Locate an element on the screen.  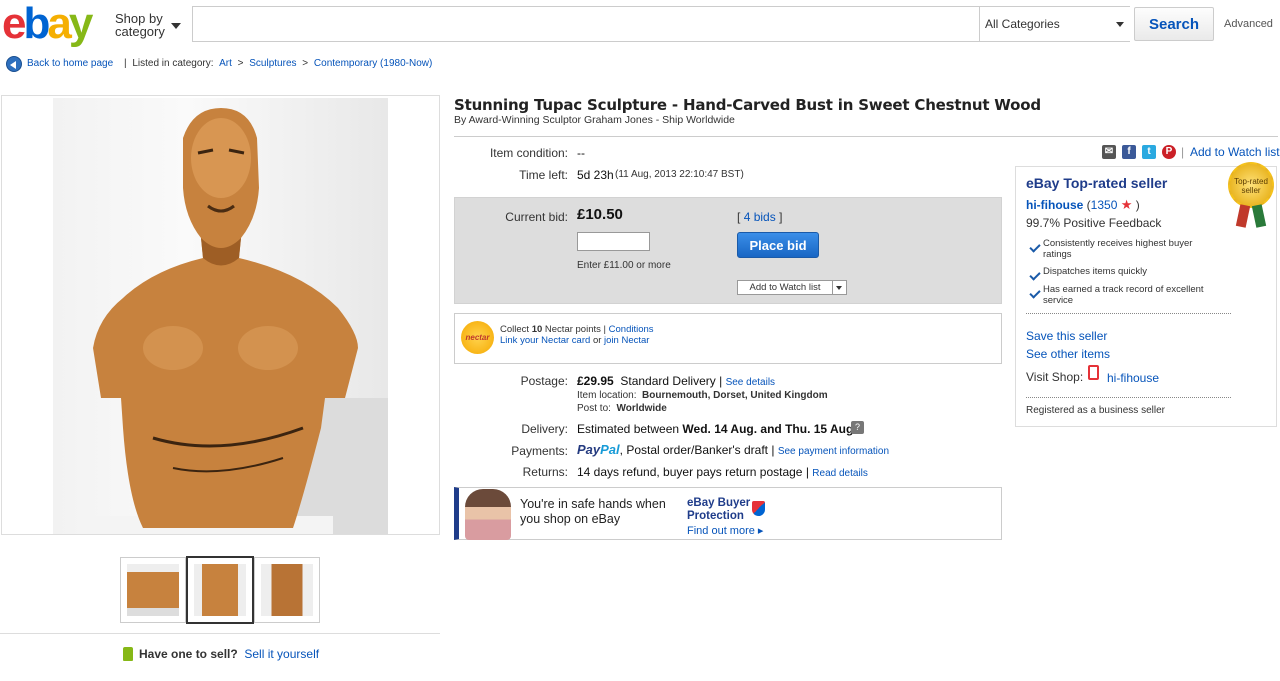
see-other-items-link: See other items is located at coordinates (1068, 354).